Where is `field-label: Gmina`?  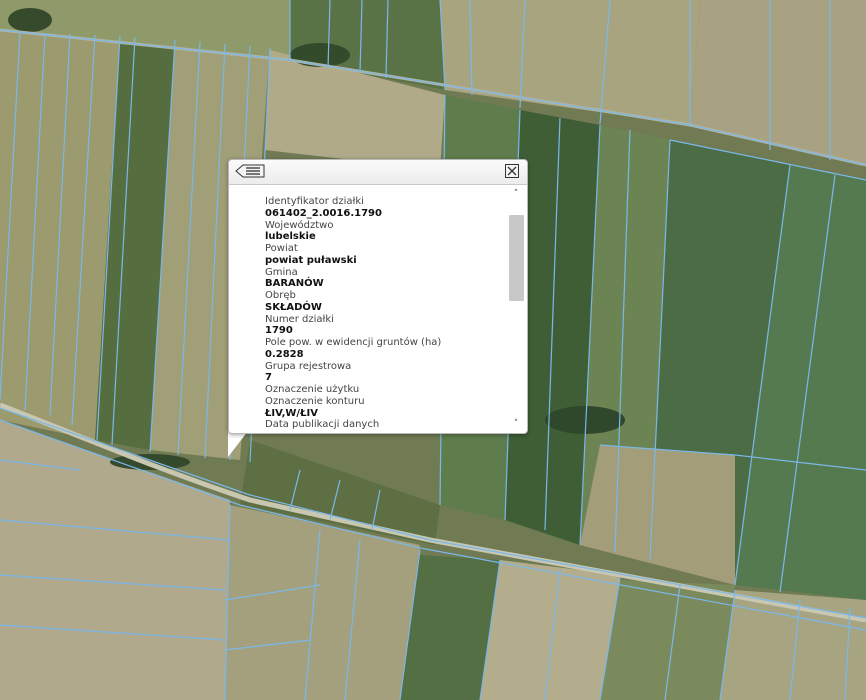
field-label: Gmina is located at coordinates (281, 272).